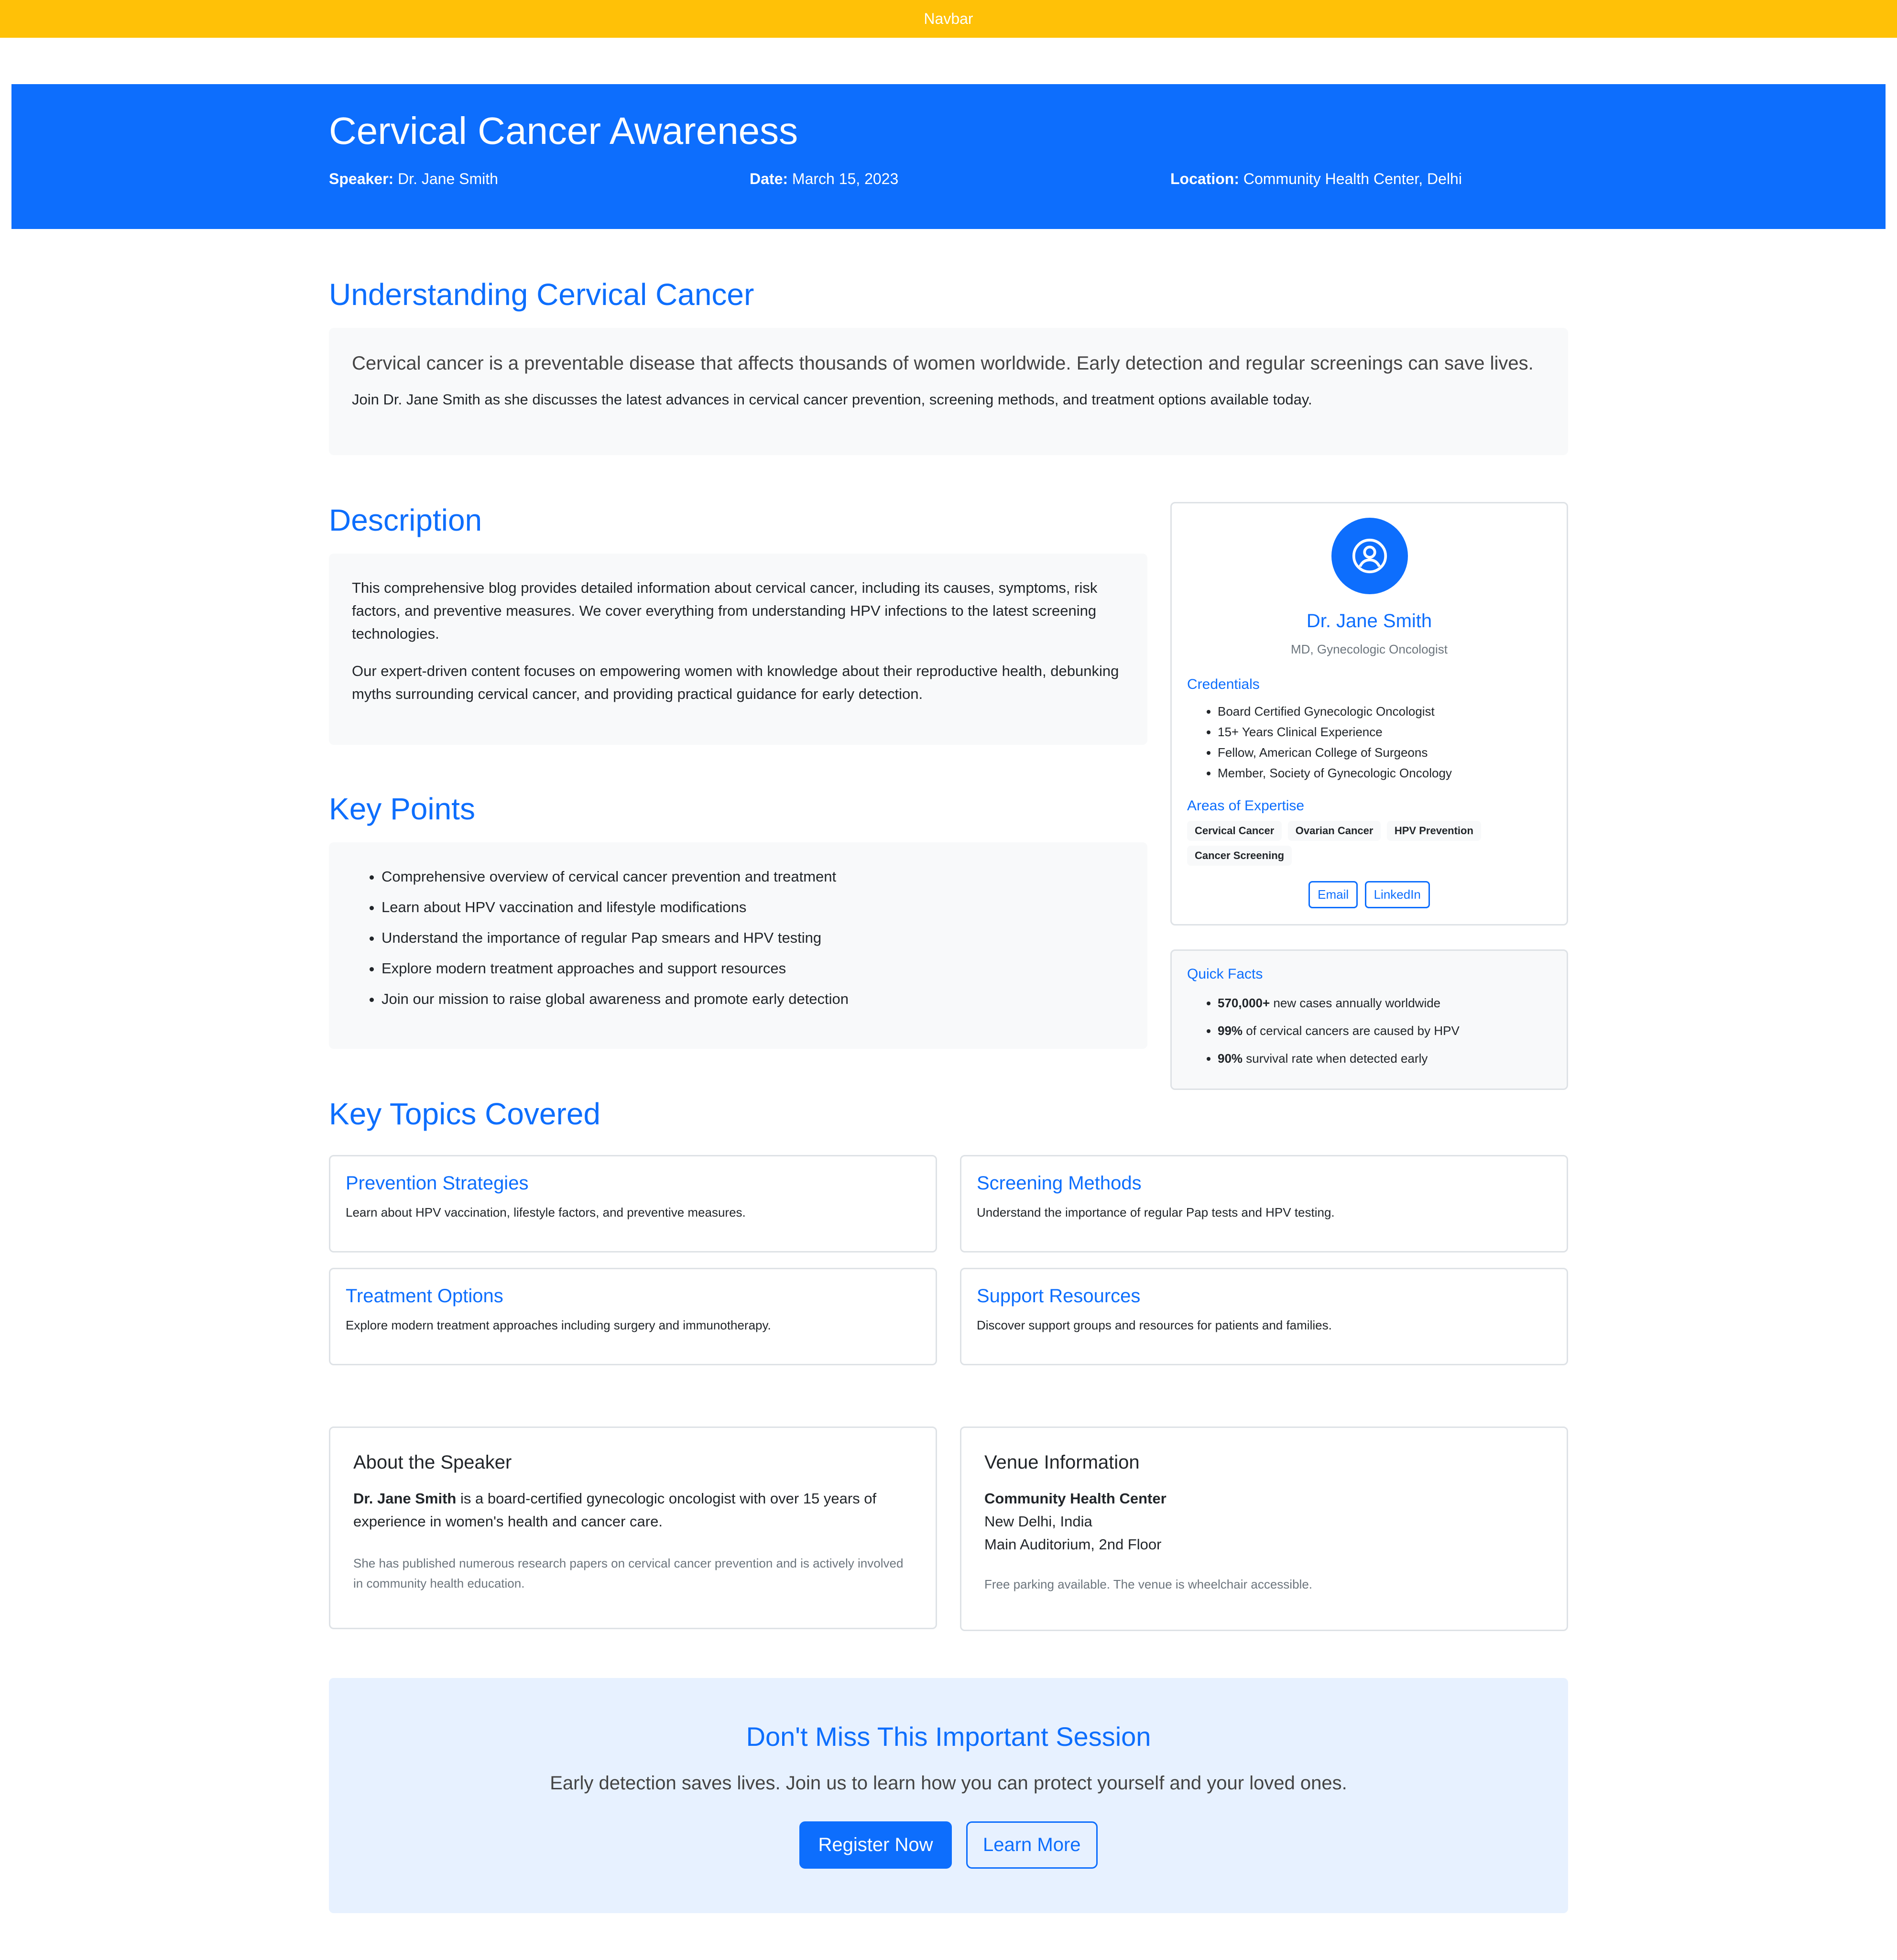 The image size is (1897, 1960). I want to click on understanding-heading: Understanding Cervical Cancer, so click(541, 294).